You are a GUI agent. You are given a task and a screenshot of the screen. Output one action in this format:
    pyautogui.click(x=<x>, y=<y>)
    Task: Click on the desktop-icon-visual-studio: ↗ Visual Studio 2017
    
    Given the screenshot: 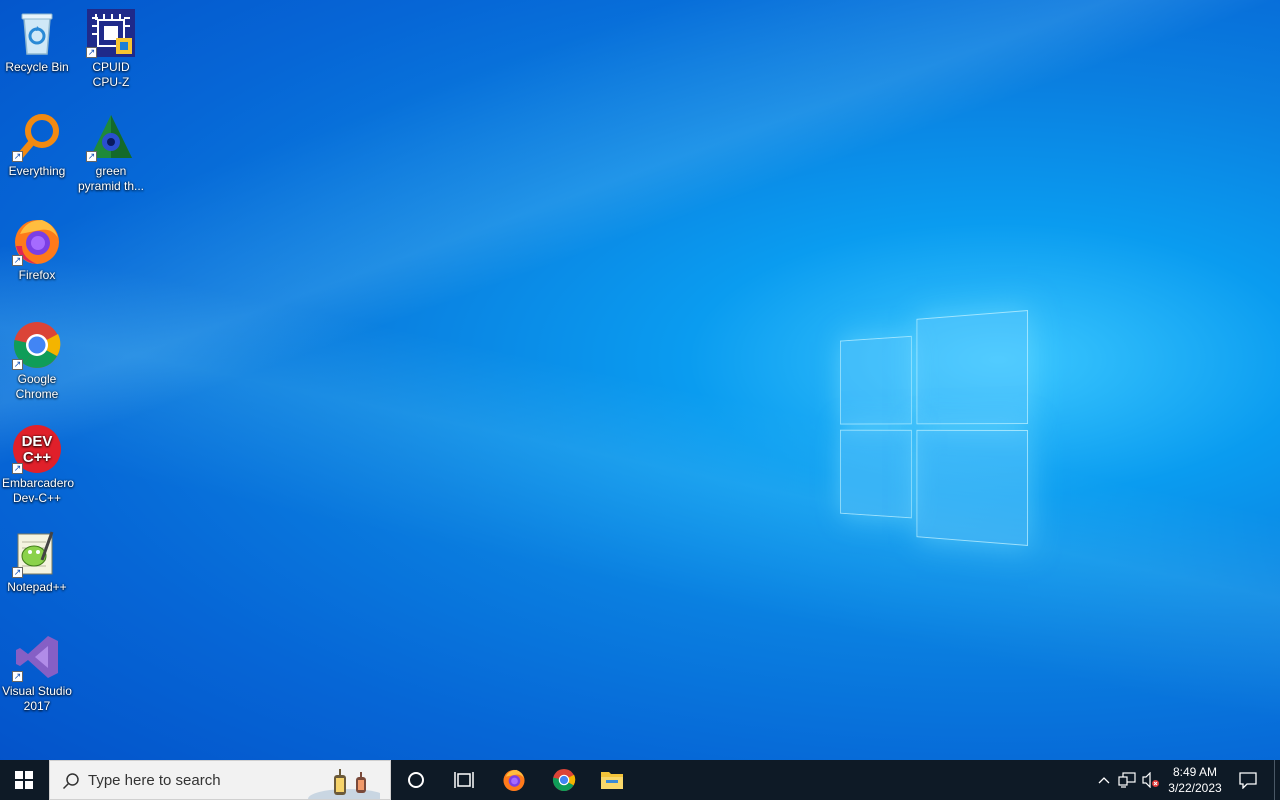 What is the action you would take?
    pyautogui.click(x=37, y=670)
    